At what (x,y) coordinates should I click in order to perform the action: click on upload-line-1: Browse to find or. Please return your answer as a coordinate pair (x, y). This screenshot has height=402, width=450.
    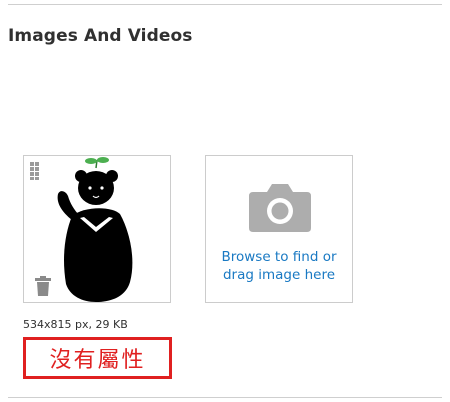
    Looking at the image, I should click on (279, 257).